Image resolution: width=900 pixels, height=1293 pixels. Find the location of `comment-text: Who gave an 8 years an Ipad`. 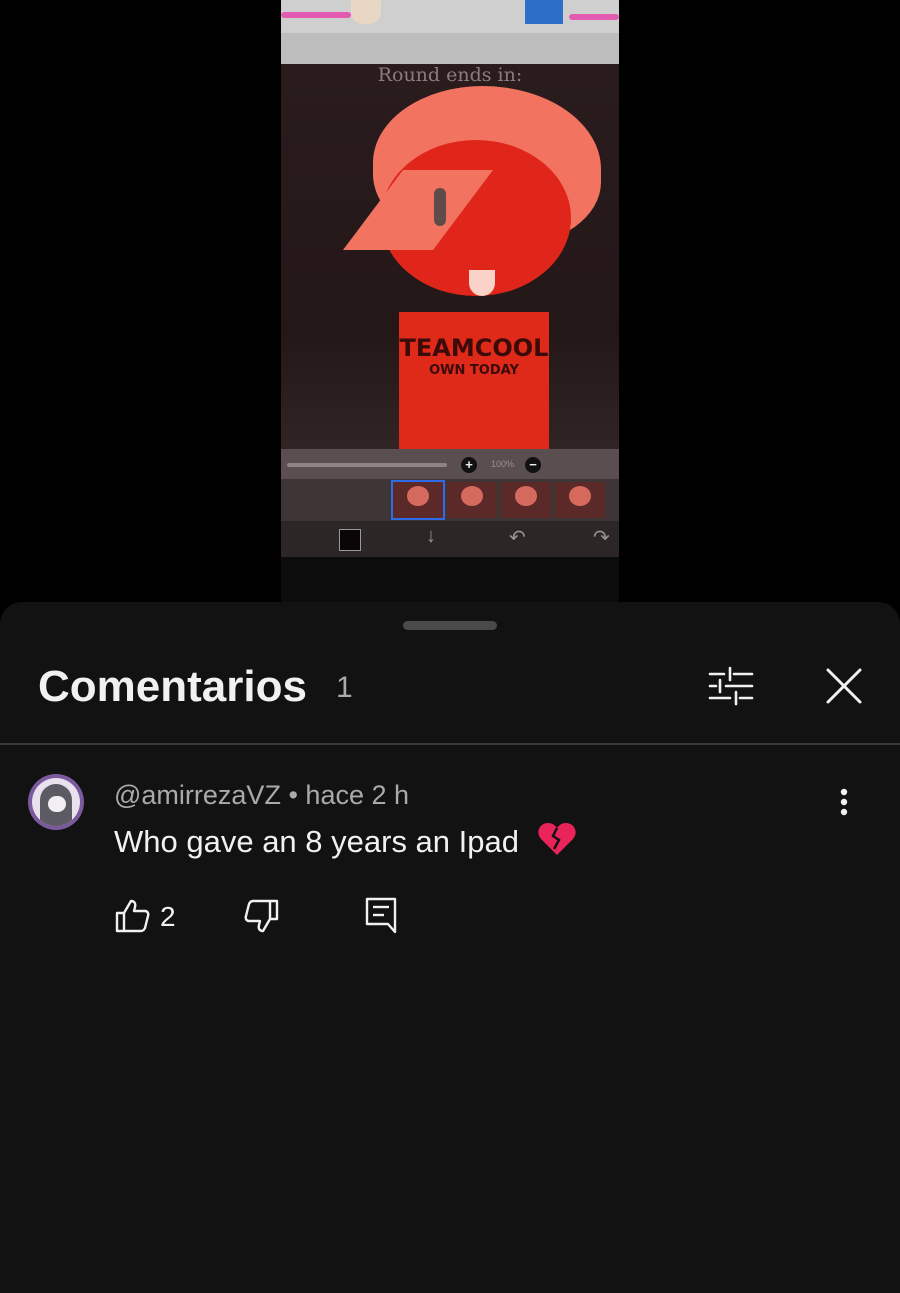

comment-text: Who gave an 8 years an Ipad is located at coordinates (316, 841).